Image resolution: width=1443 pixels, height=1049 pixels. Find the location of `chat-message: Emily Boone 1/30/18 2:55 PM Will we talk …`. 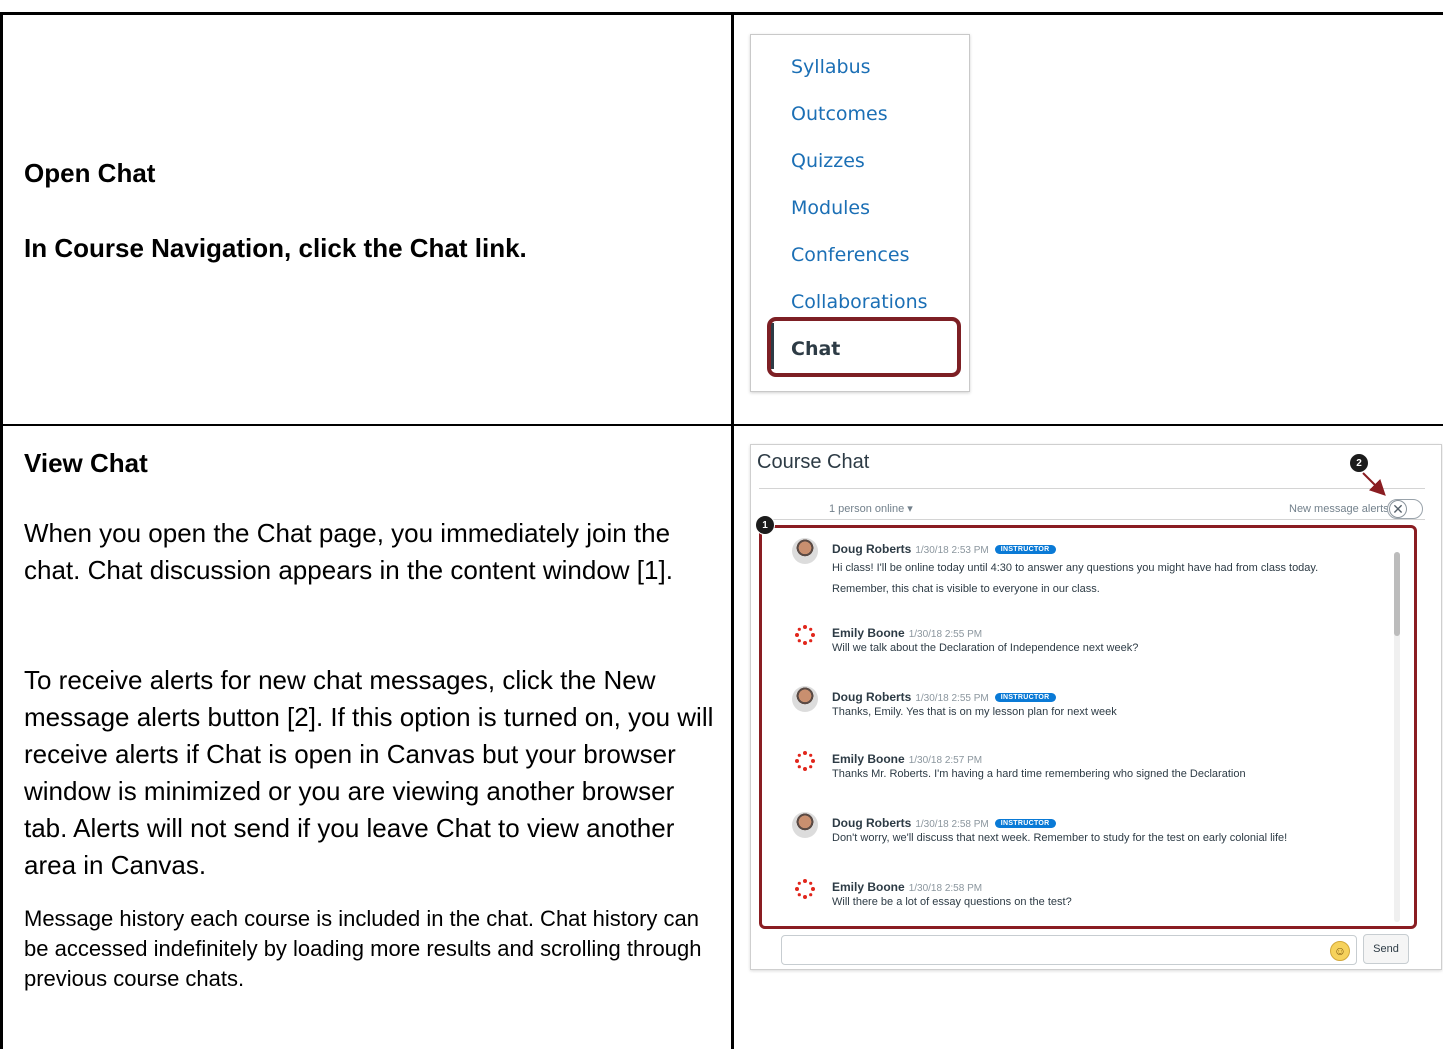

chat-message: Emily Boone 1/30/18 2:55 PM Will we talk … is located at coordinates (1092, 642).